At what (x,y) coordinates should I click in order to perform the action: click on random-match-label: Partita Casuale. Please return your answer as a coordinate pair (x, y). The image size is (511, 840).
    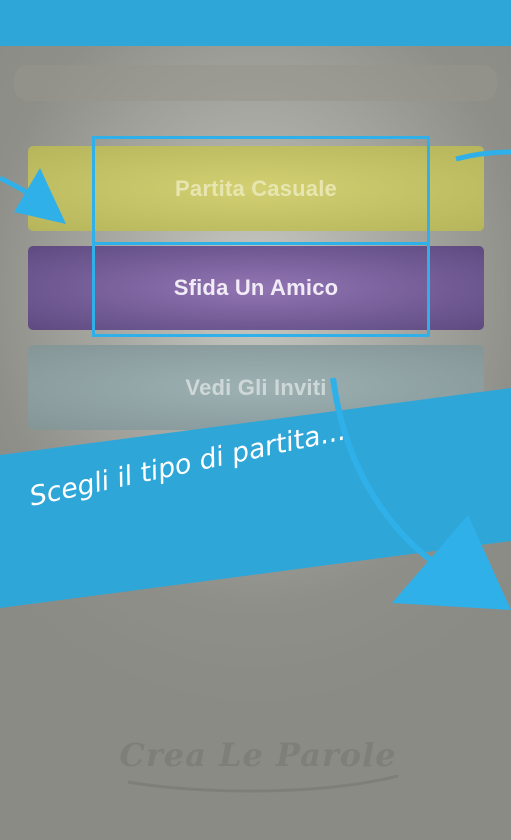
    Looking at the image, I should click on (256, 188).